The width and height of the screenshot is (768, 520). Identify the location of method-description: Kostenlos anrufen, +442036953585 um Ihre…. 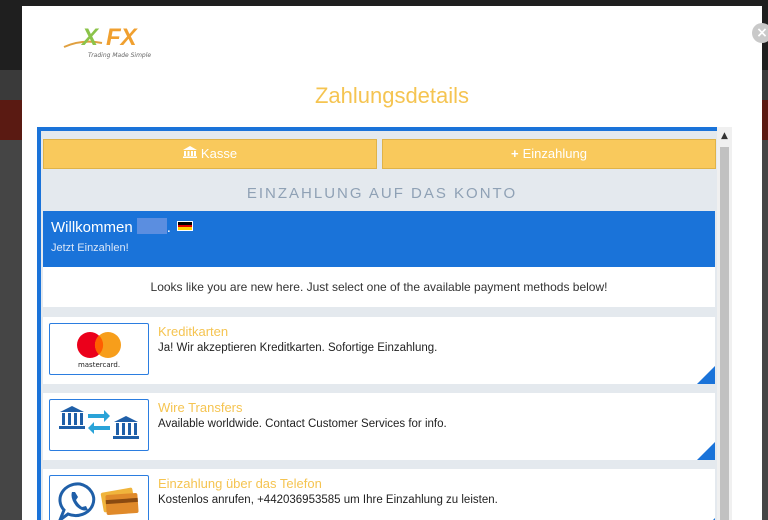
(328, 500).